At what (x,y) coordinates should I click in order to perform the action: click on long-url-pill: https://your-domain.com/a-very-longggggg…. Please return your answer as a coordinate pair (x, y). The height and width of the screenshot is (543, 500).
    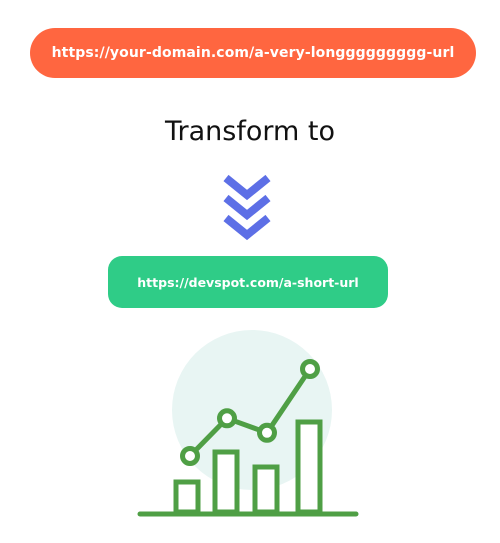
    Looking at the image, I should click on (253, 53).